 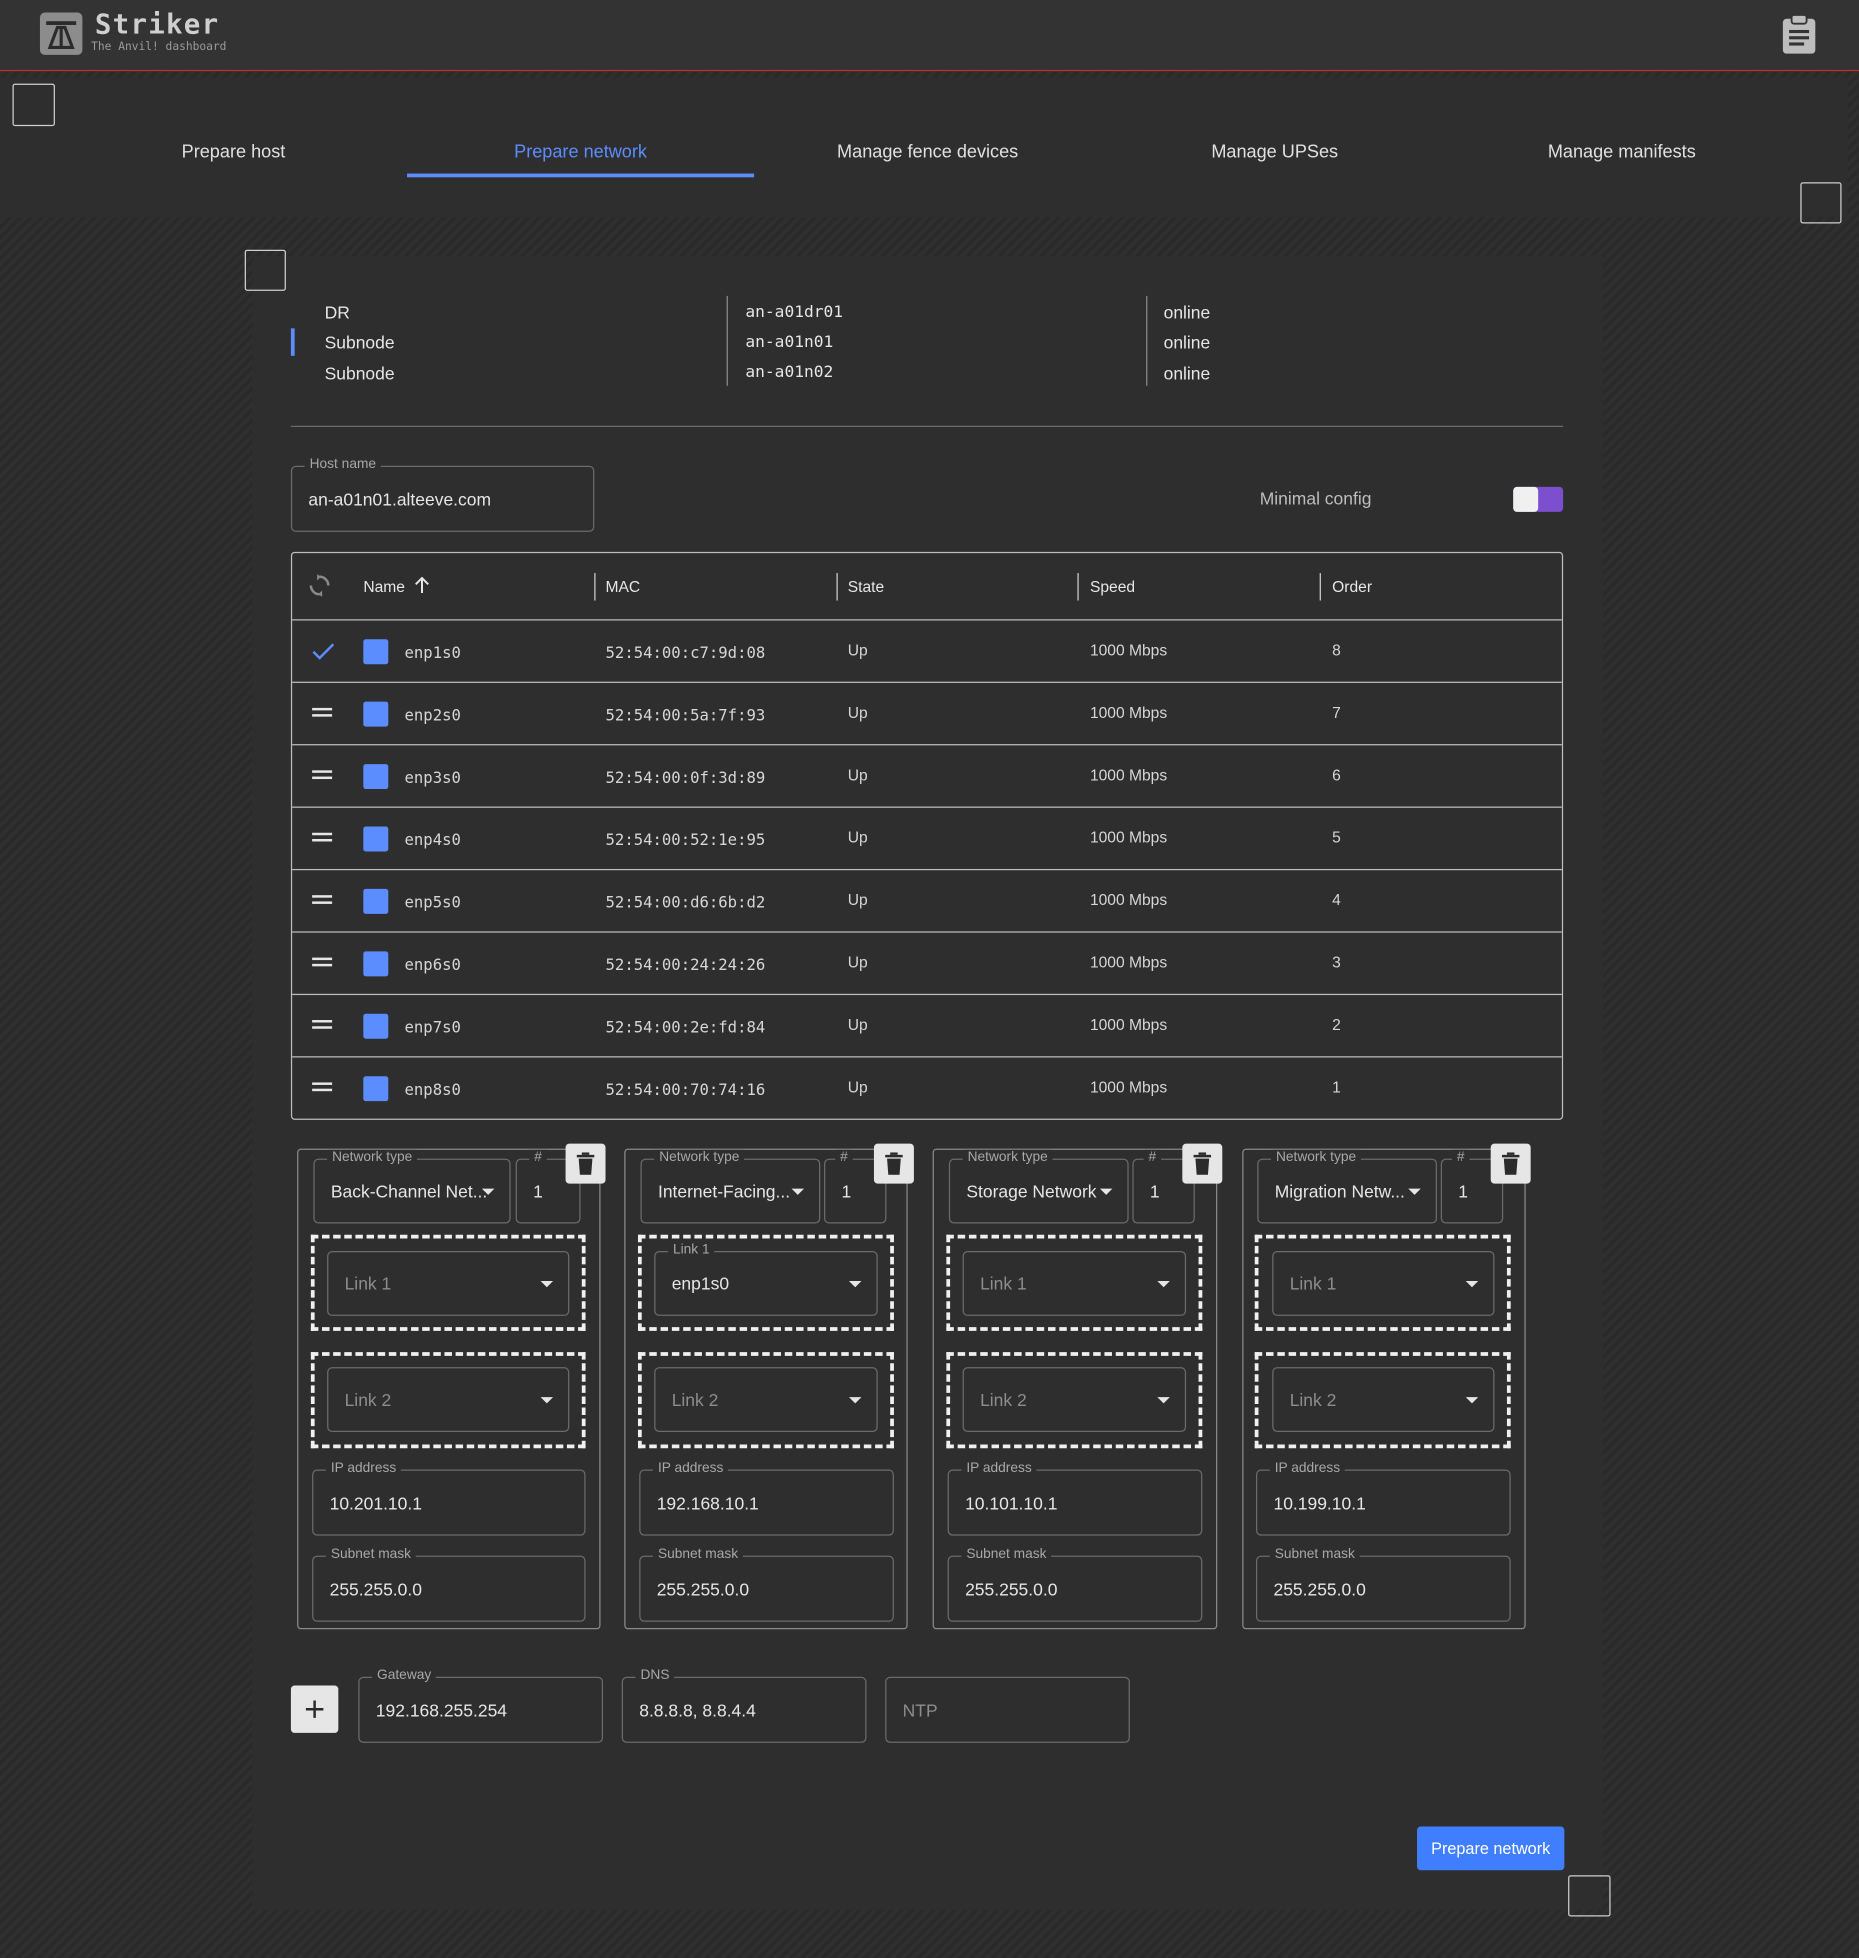 I want to click on link-1-select: Link 1 enp1s0, so click(x=766, y=1279).